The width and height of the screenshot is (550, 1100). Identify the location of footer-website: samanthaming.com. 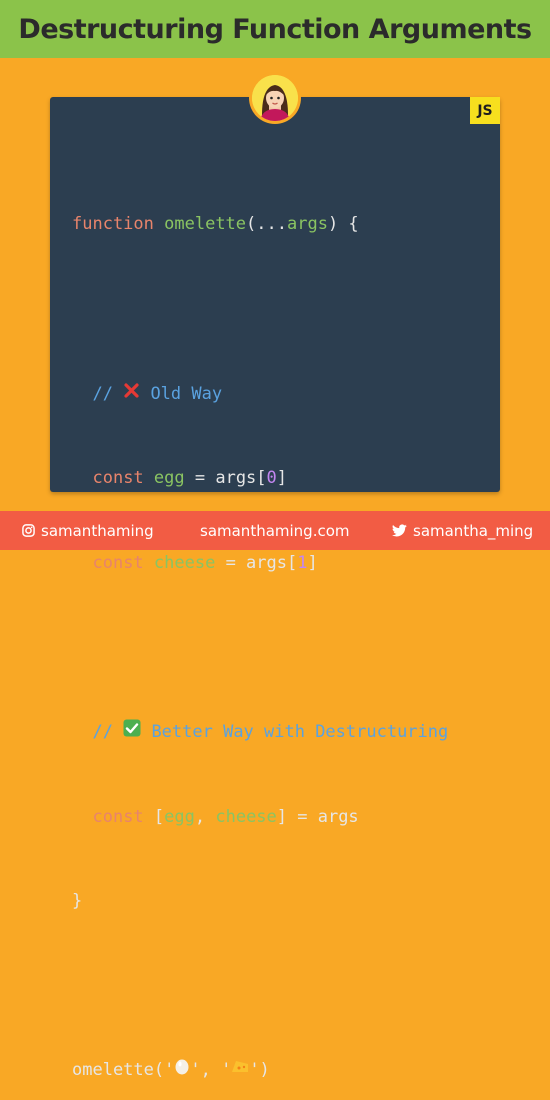
(275, 530).